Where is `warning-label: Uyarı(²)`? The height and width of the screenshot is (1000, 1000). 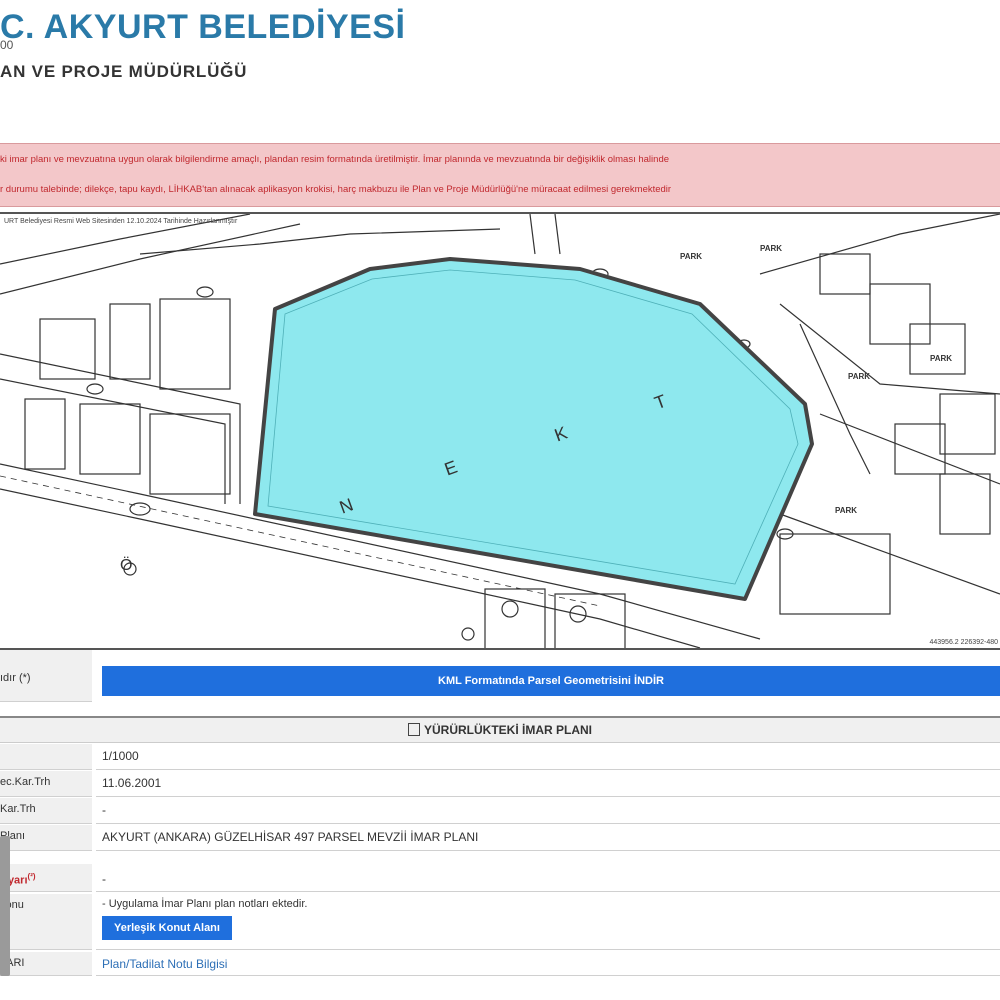
warning-label: Uyarı(²) is located at coordinates (46, 878).